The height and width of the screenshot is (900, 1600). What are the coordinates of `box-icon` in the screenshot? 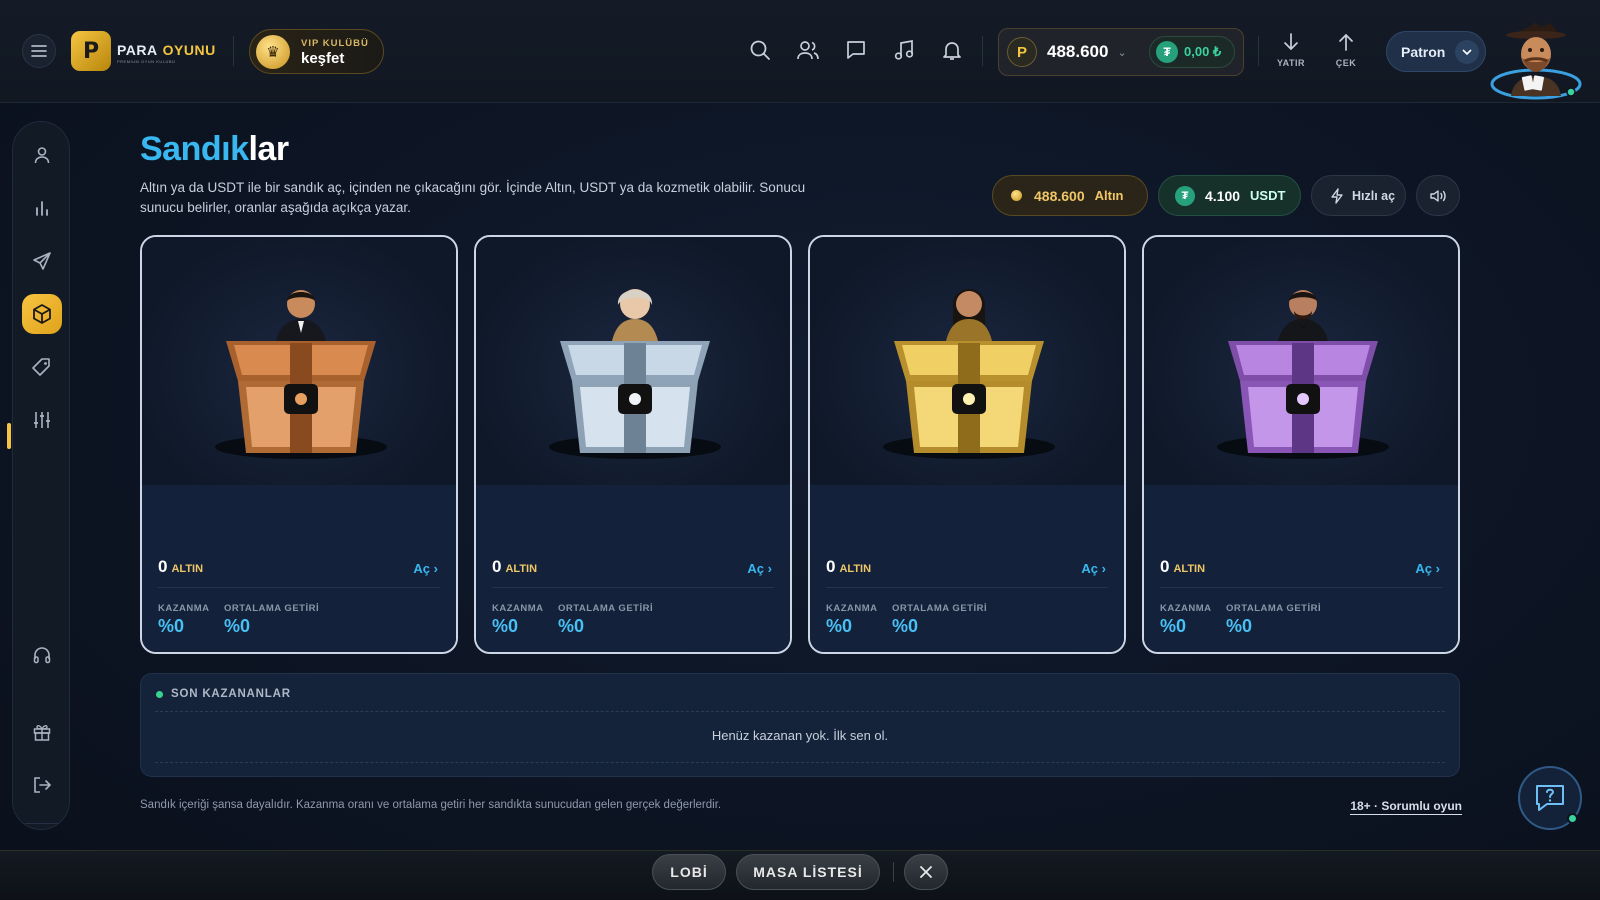 It's located at (42, 314).